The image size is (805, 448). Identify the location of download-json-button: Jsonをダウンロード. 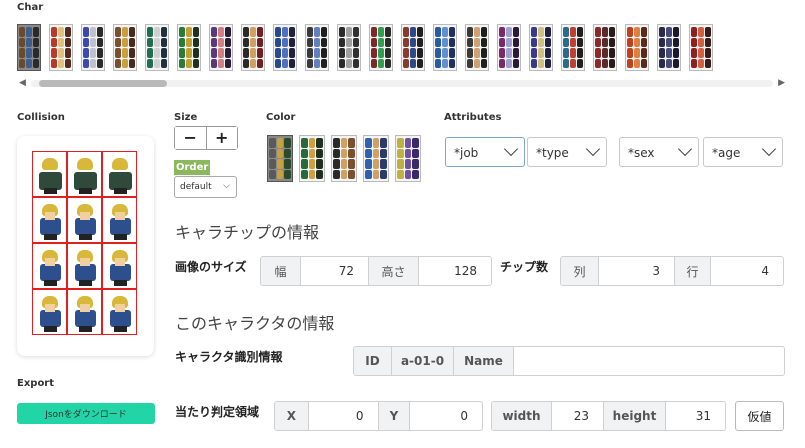
(86, 413).